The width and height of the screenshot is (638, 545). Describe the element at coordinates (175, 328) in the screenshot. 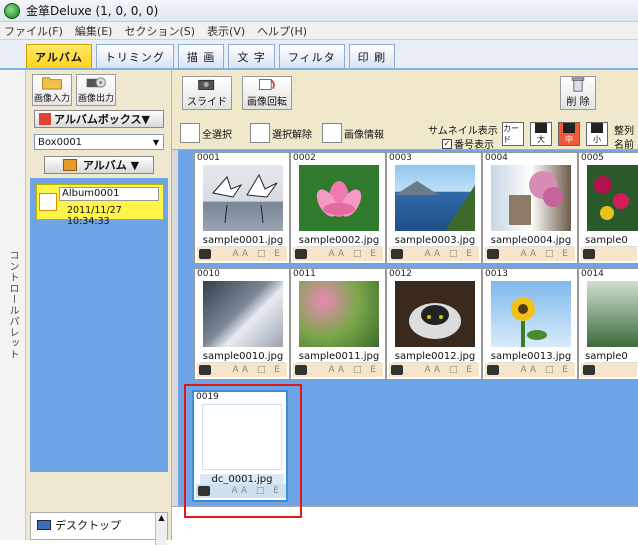

I see `grid-scrollbar` at that location.